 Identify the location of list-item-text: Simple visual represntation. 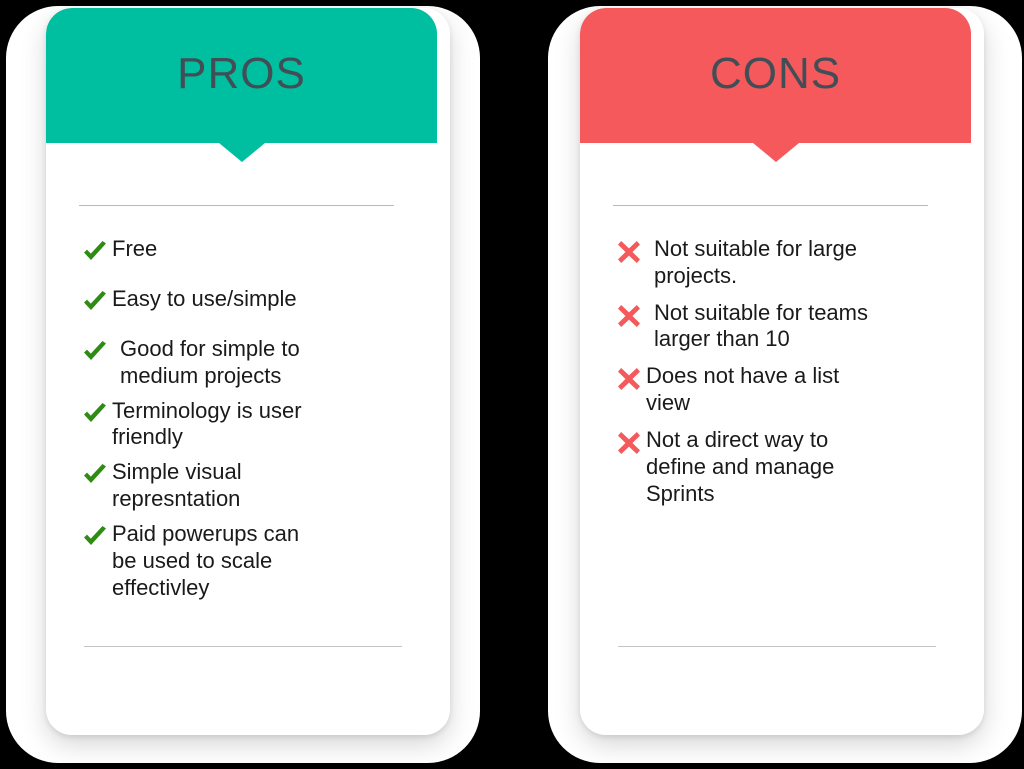
(177, 485).